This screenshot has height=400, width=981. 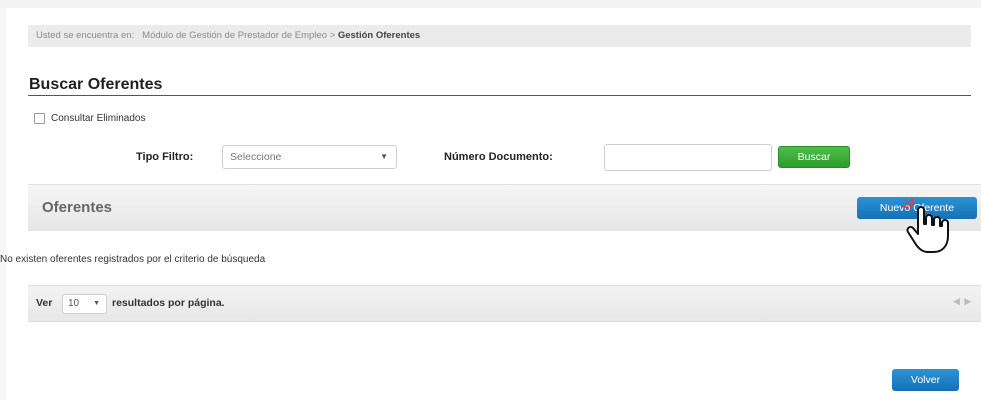 I want to click on tipo-filtro-value: Seleccione, so click(x=256, y=157).